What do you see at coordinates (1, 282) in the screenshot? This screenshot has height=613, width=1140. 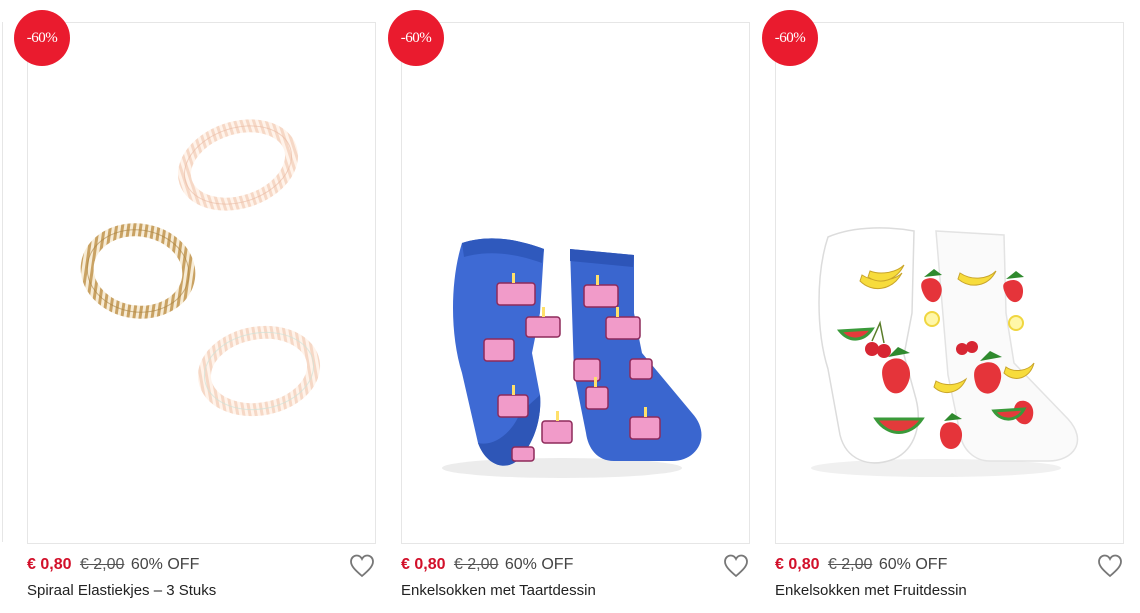 I see `previous-card-edge` at bounding box center [1, 282].